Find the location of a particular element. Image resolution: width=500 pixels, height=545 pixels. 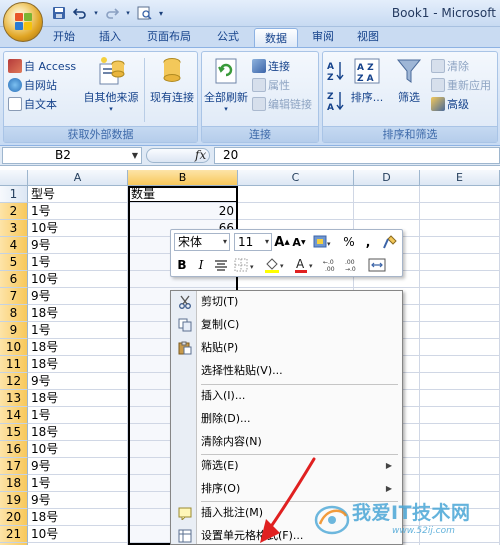

redo-dropdown-icon: ▾ is located at coordinates (128, 13).